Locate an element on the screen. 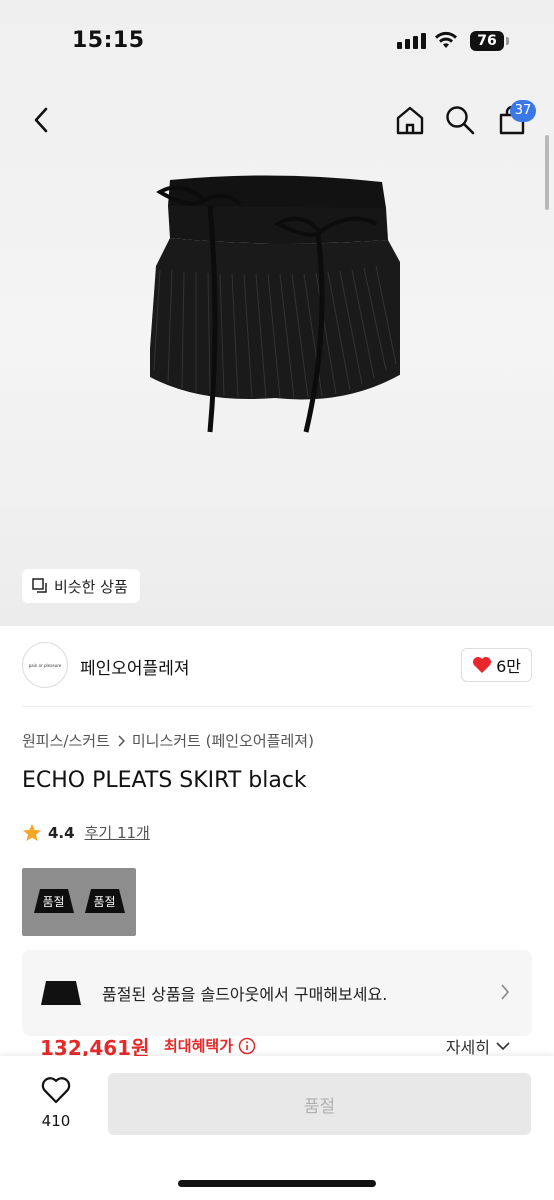  signal-icon is located at coordinates (411, 41).